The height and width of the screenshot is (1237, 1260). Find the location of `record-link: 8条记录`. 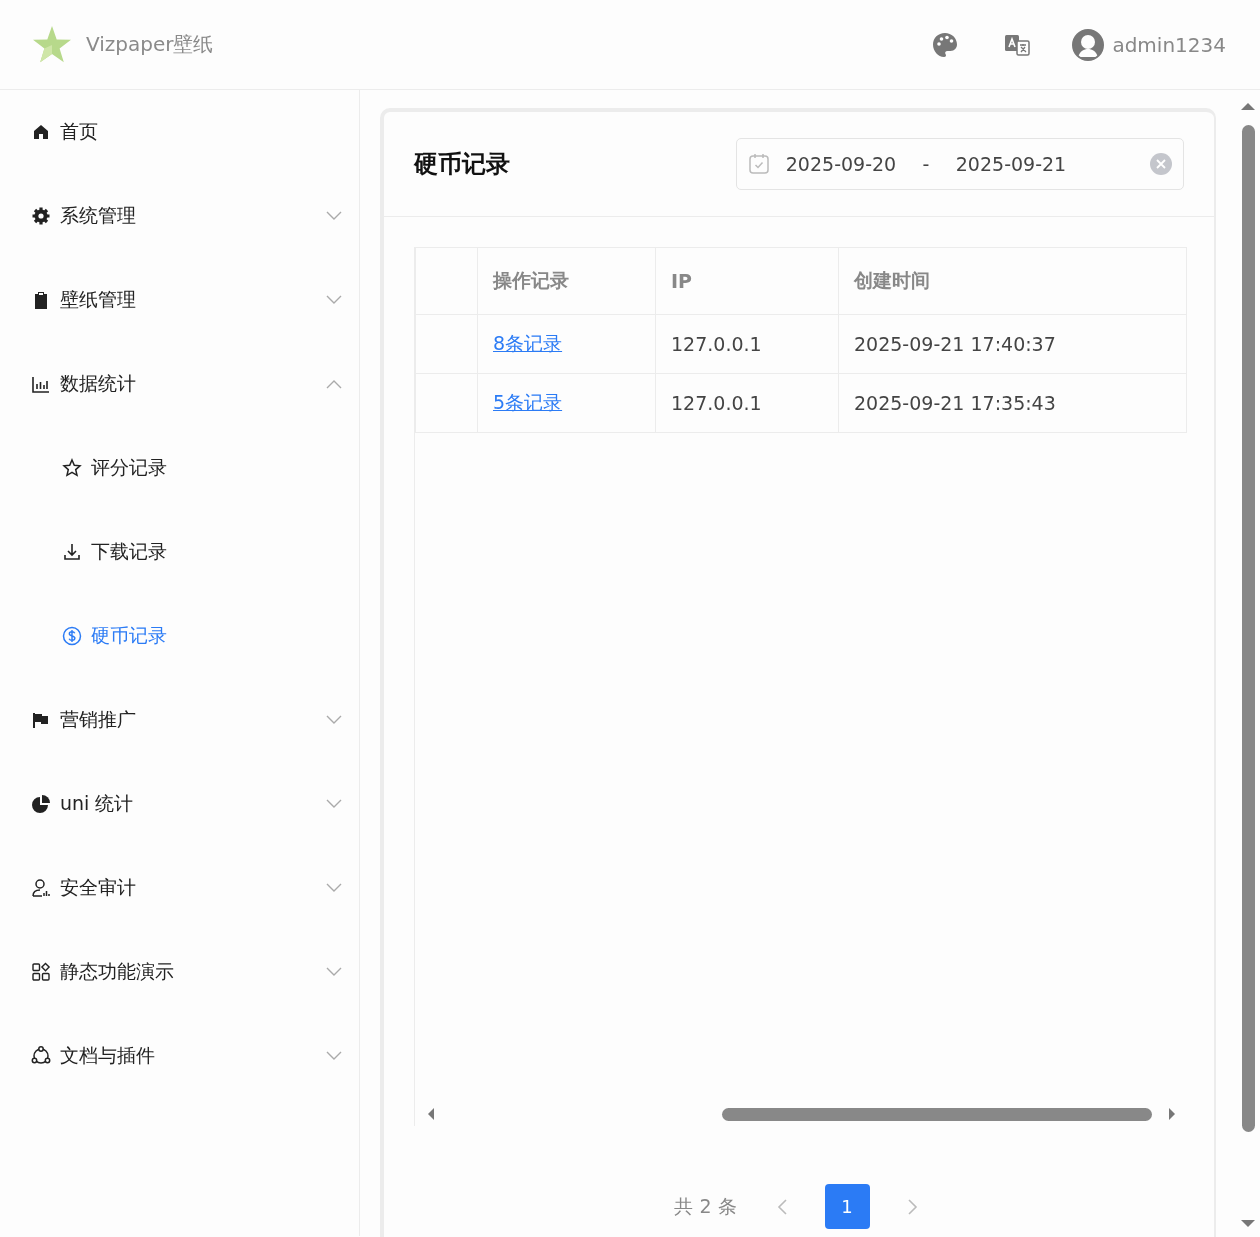

record-link: 8条记录 is located at coordinates (528, 343).